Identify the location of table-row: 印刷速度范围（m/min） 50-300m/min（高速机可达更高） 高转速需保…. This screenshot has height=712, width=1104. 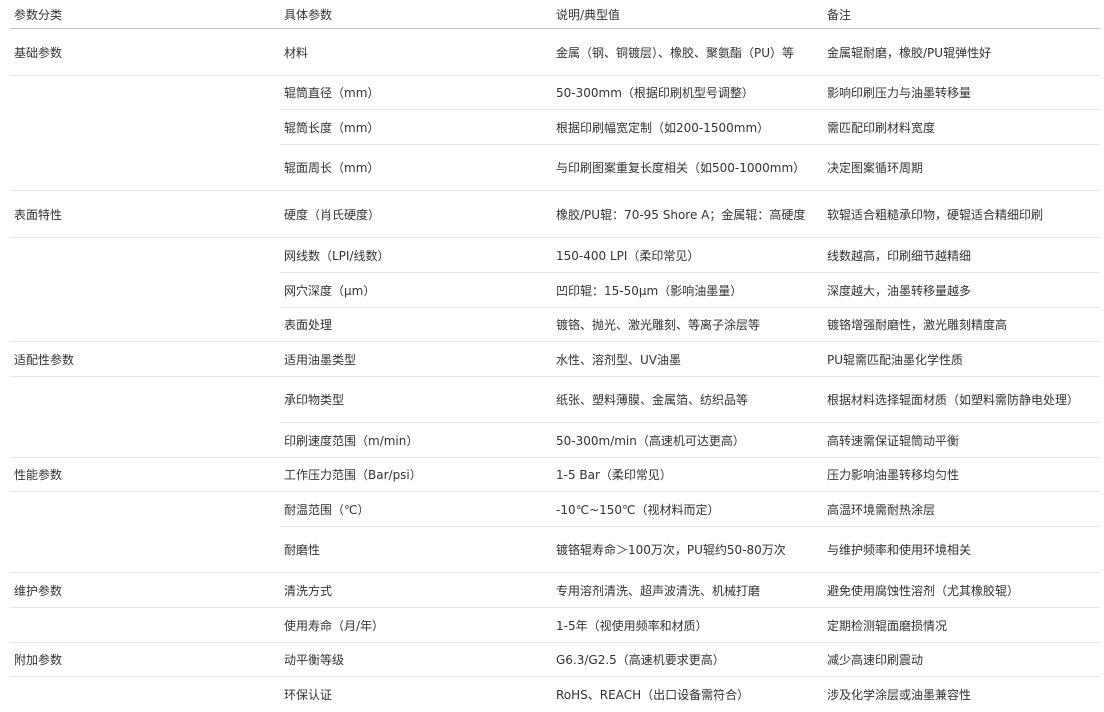
(555, 440).